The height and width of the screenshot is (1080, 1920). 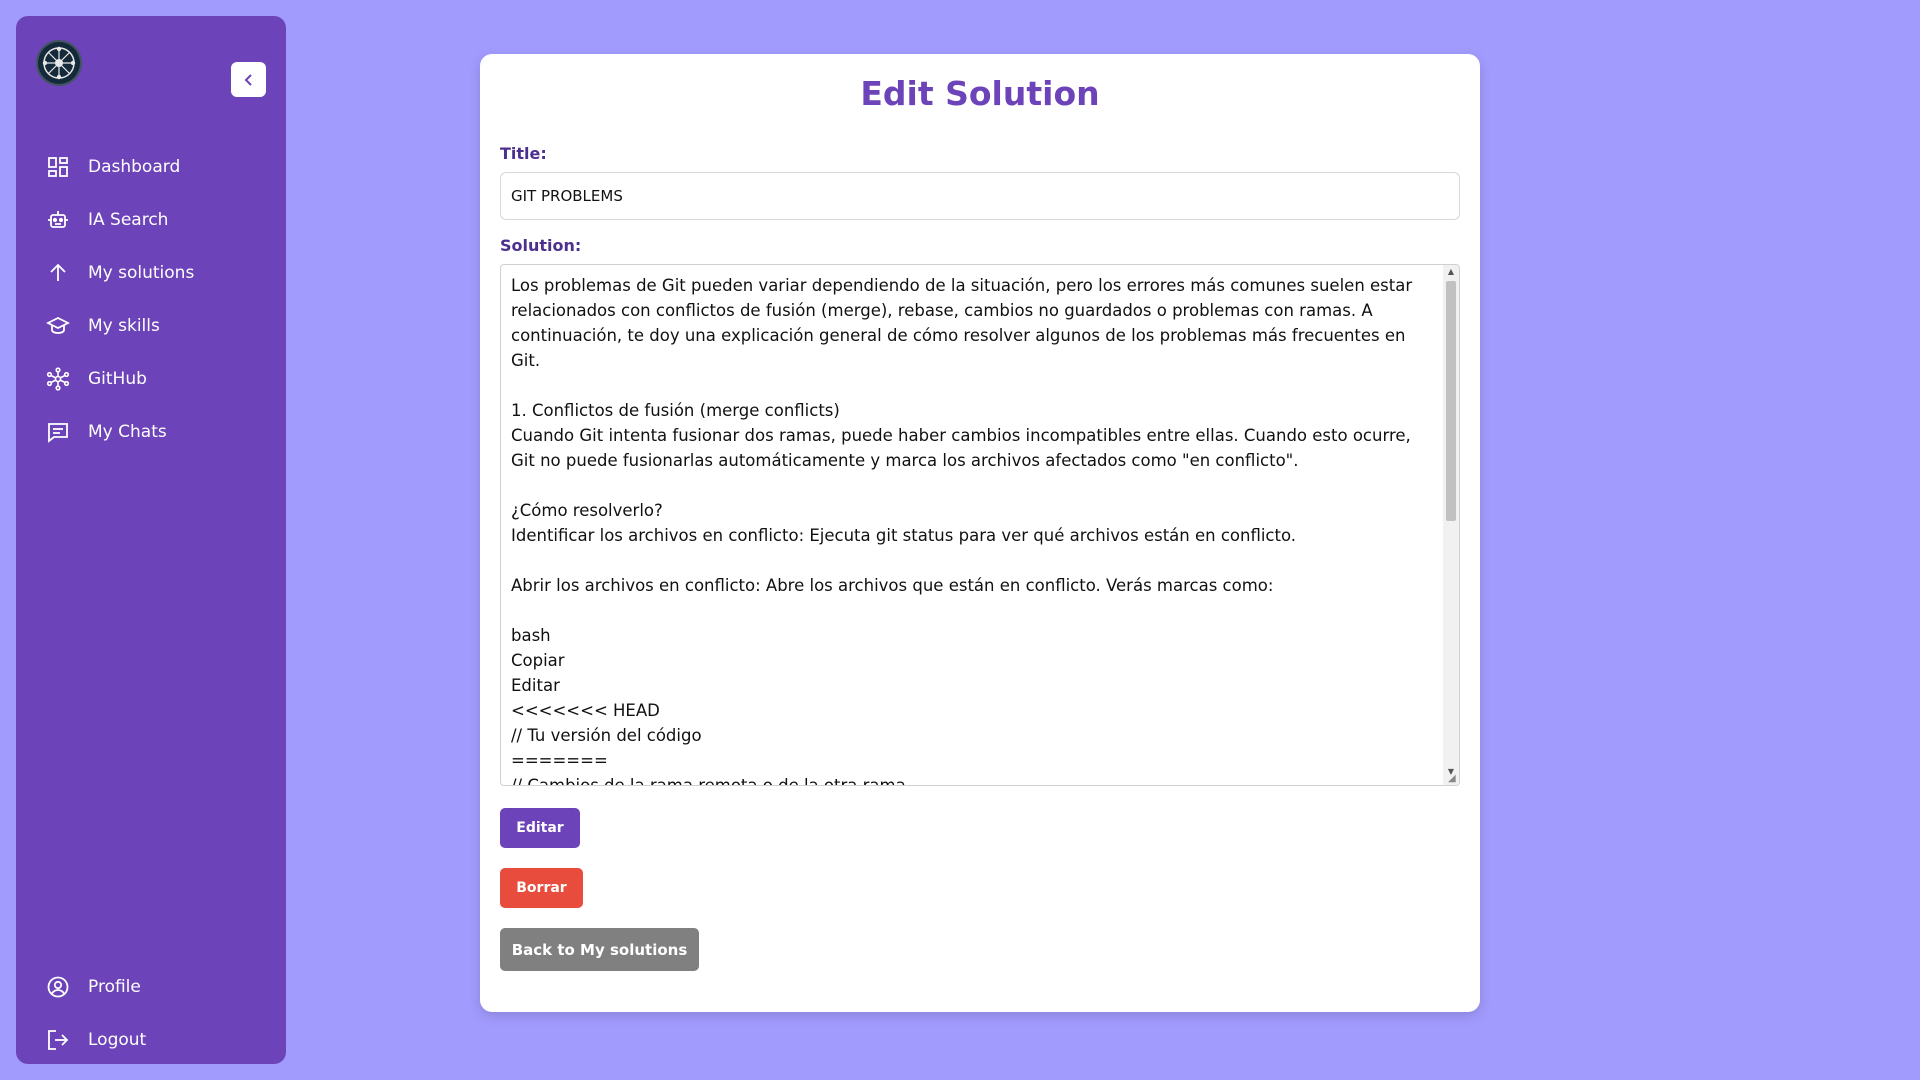 I want to click on graduation-cap-icon, so click(x=58, y=325).